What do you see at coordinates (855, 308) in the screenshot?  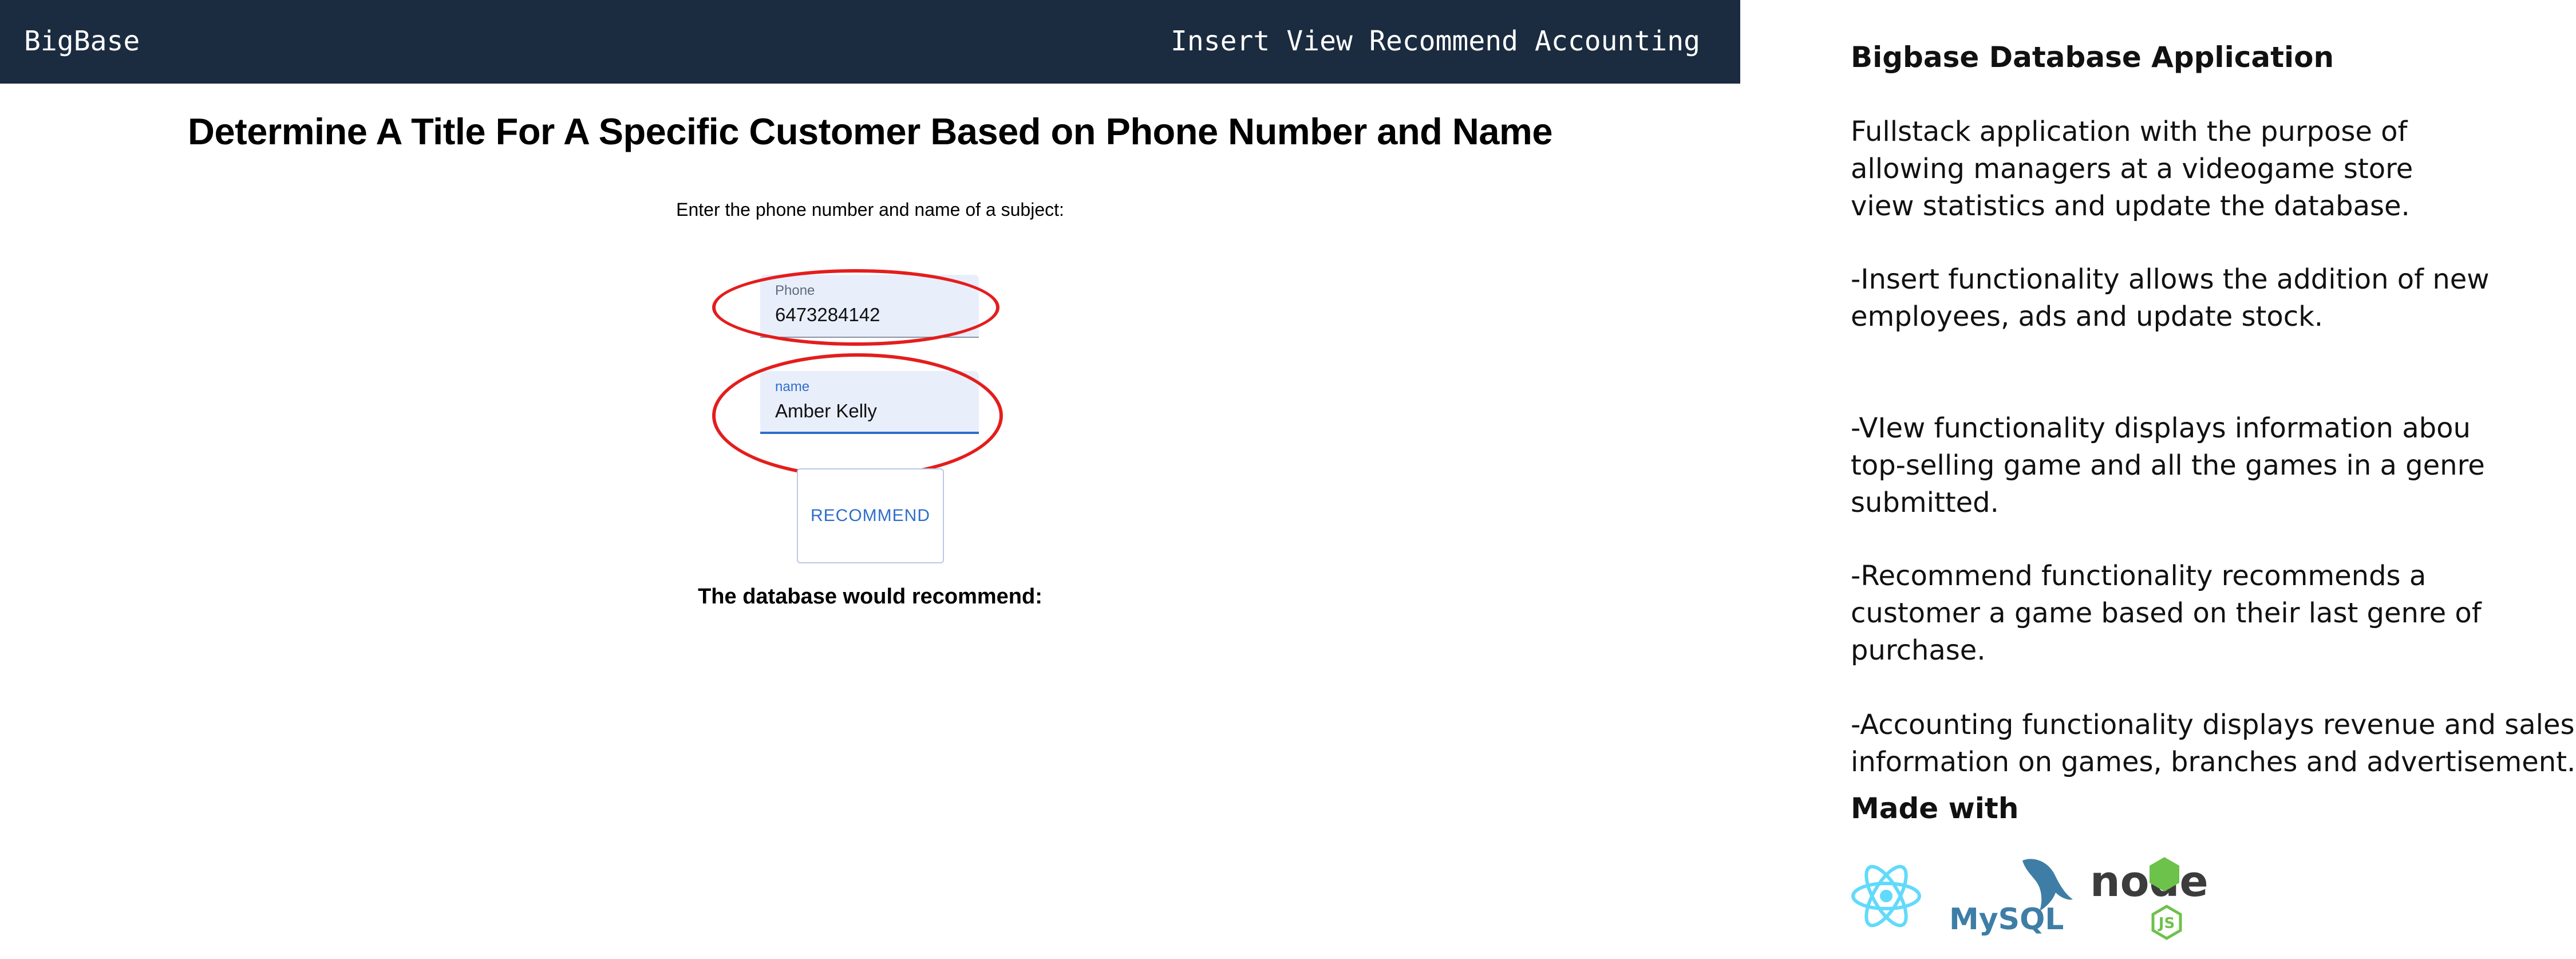 I see `phone-highlight-circle` at bounding box center [855, 308].